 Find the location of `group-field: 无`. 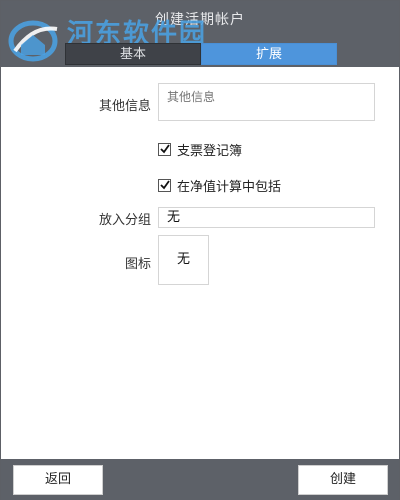

group-field: 无 is located at coordinates (266, 217).